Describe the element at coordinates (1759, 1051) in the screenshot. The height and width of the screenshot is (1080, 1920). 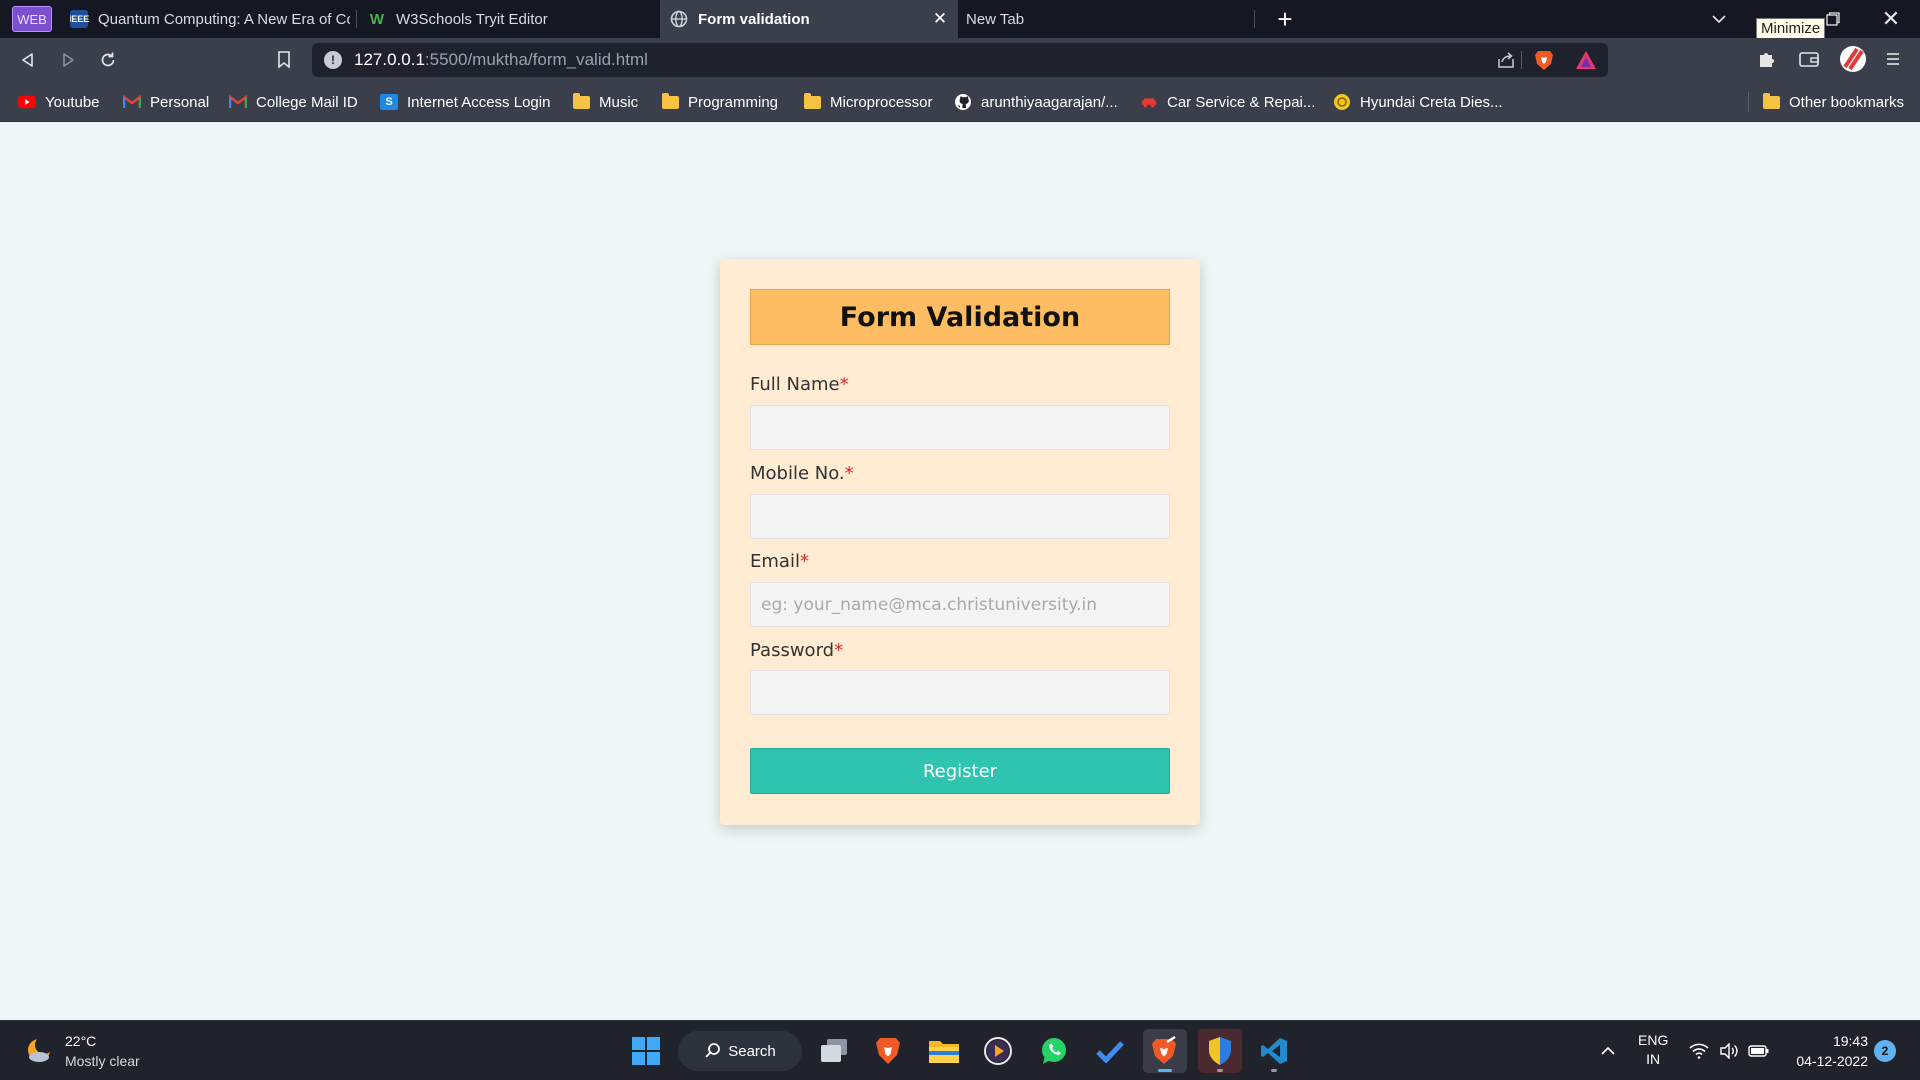
I see `battery-icon` at that location.